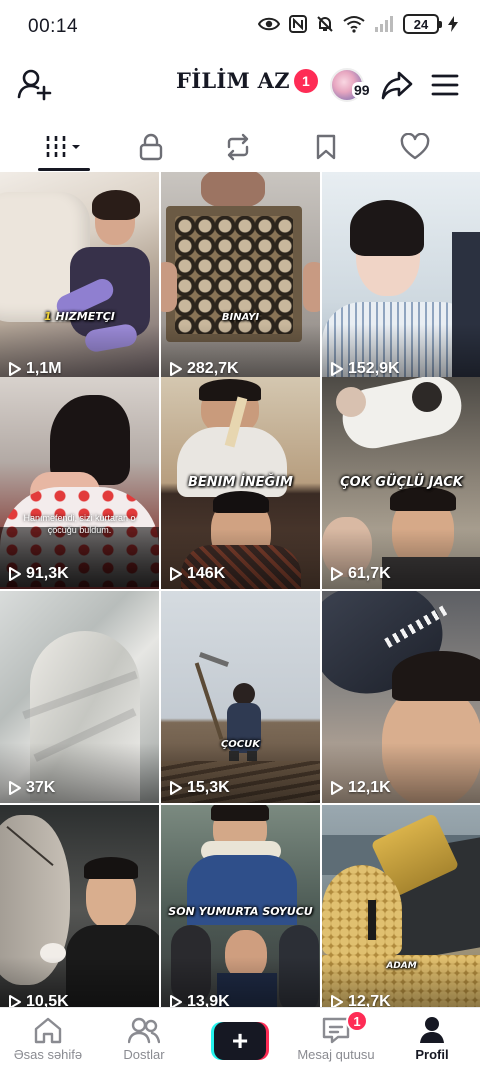 This screenshot has height=1073, width=480. I want to click on nav-profile: Profil, so click(432, 1043).